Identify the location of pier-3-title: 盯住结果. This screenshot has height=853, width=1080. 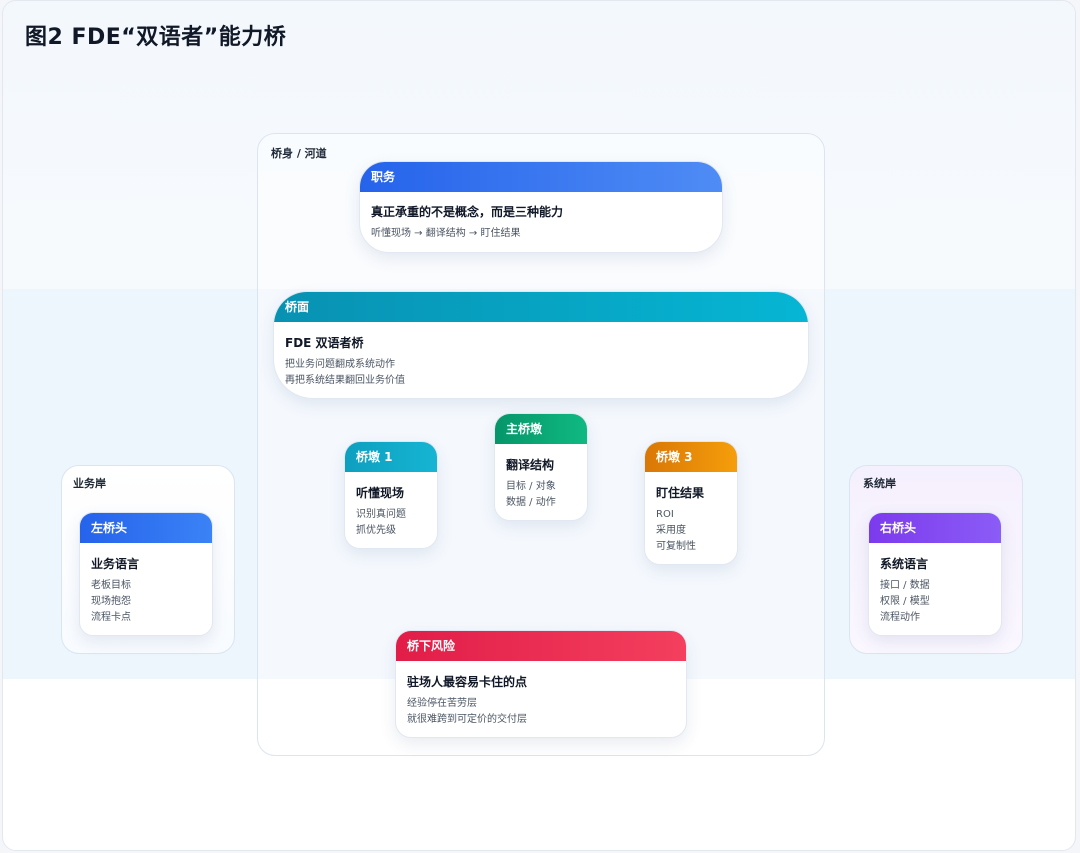
(680, 493).